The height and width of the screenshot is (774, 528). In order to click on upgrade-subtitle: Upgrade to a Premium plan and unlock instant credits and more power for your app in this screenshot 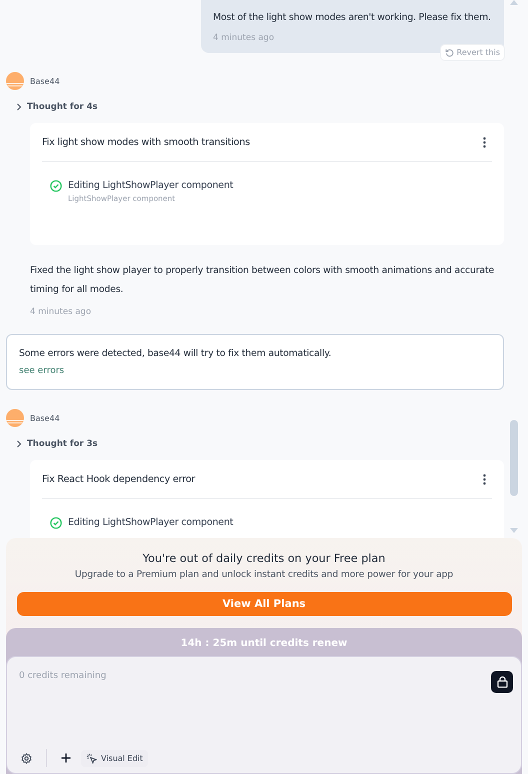, I will do `click(264, 574)`.